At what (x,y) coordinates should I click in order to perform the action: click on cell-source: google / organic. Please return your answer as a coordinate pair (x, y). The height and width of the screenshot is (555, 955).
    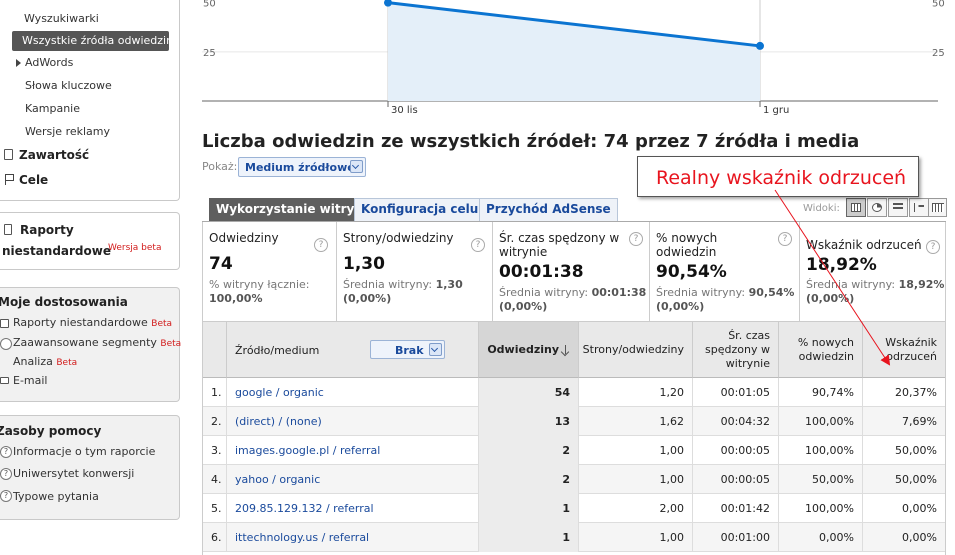
    Looking at the image, I should click on (353, 392).